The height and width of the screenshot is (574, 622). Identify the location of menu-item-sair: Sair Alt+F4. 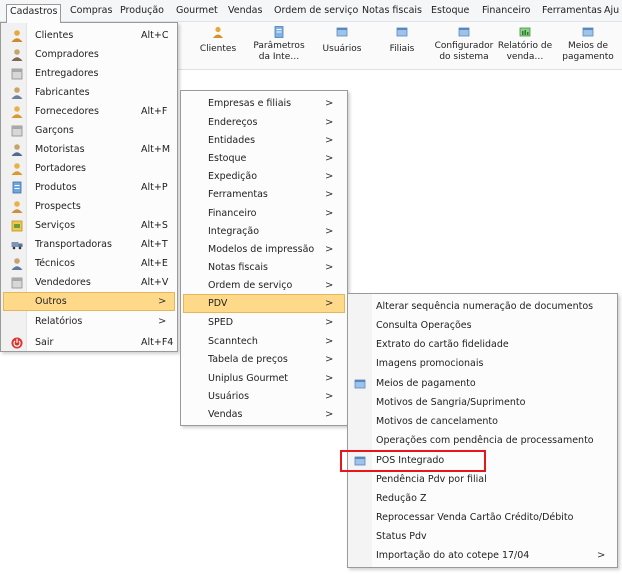
(89, 342).